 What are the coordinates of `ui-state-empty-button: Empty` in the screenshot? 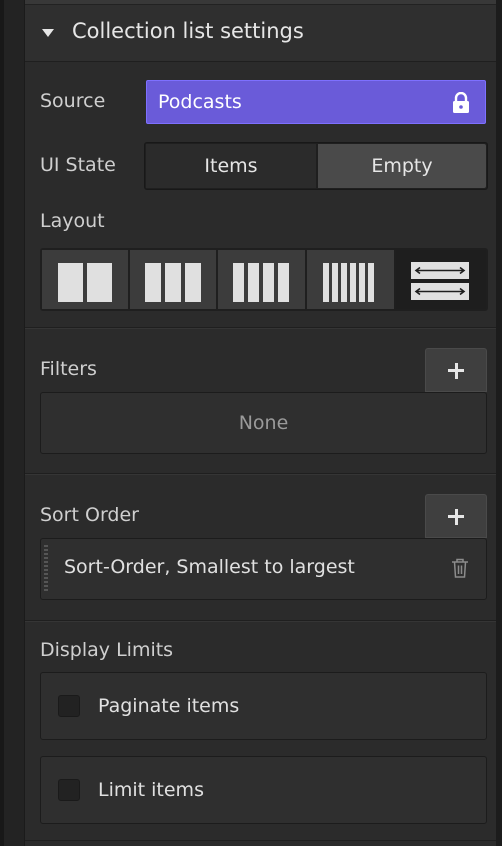 It's located at (402, 166).